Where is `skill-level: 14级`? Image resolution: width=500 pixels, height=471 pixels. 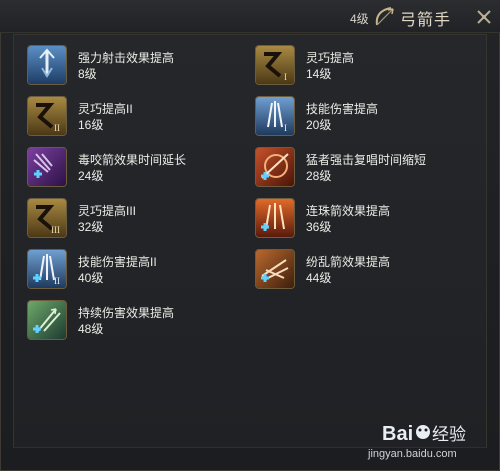
skill-level: 14级 is located at coordinates (319, 74).